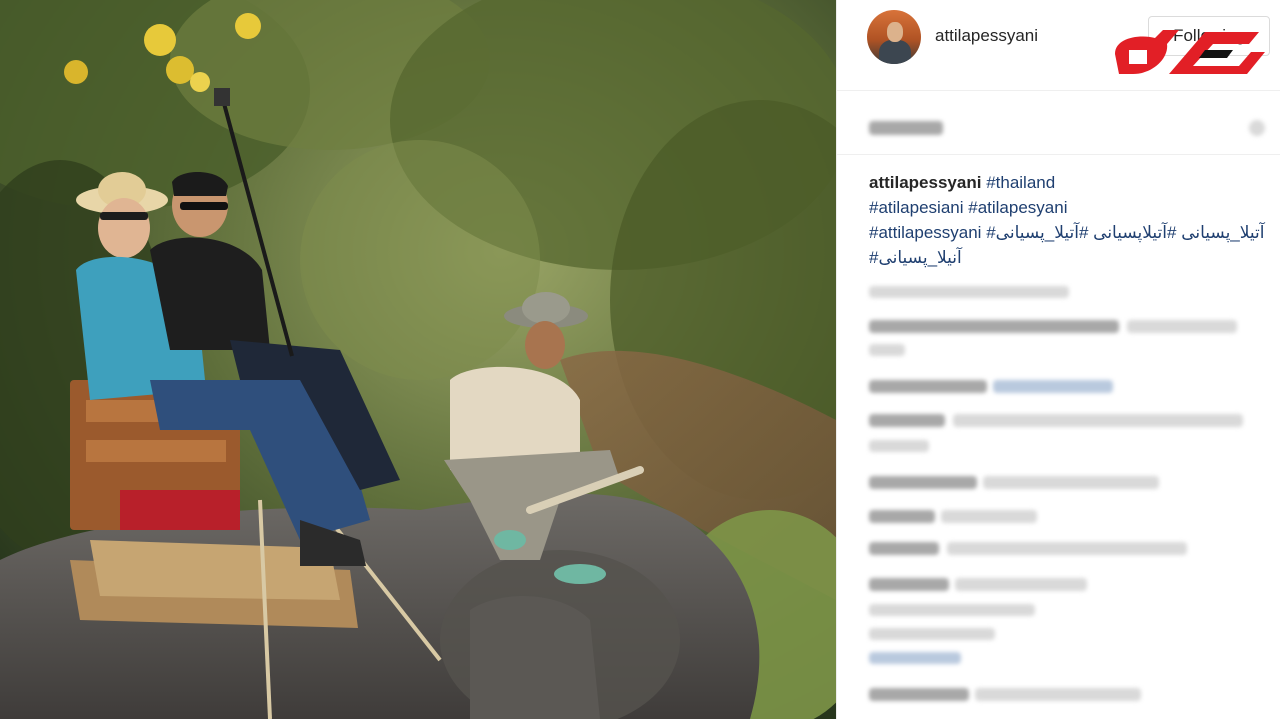 This screenshot has height=719, width=1280. I want to click on caption-author: attilapessyani, so click(925, 182).